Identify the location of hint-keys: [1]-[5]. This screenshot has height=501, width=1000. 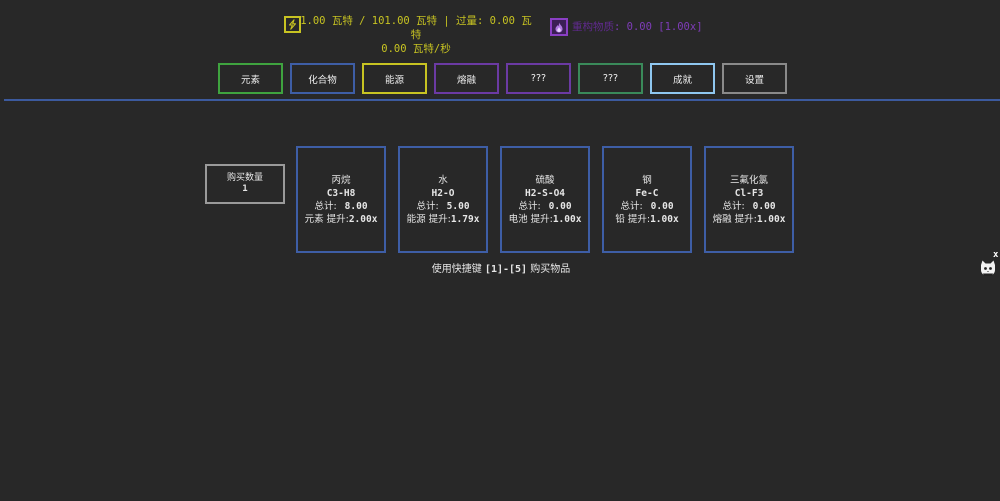
(506, 269).